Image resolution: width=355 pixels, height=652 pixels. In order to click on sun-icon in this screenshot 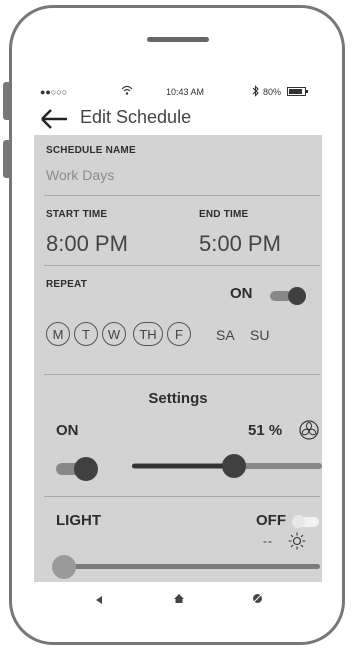, I will do `click(297, 543)`.